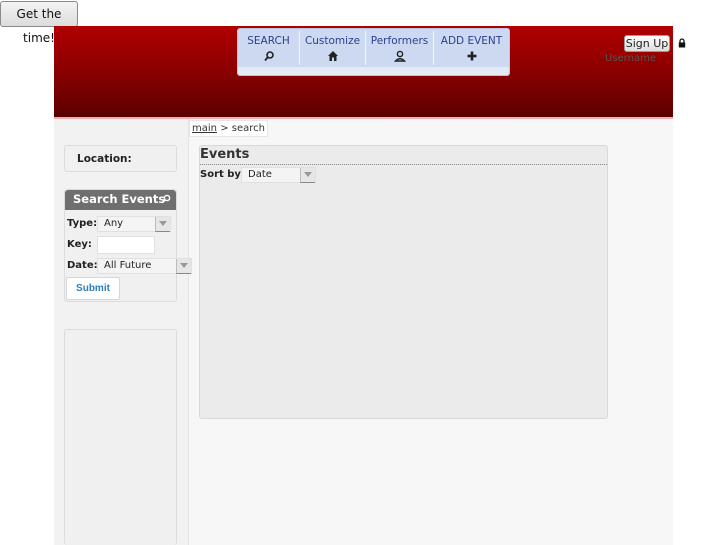 The height and width of the screenshot is (545, 727). I want to click on search-events-title: Search Events, so click(119, 199).